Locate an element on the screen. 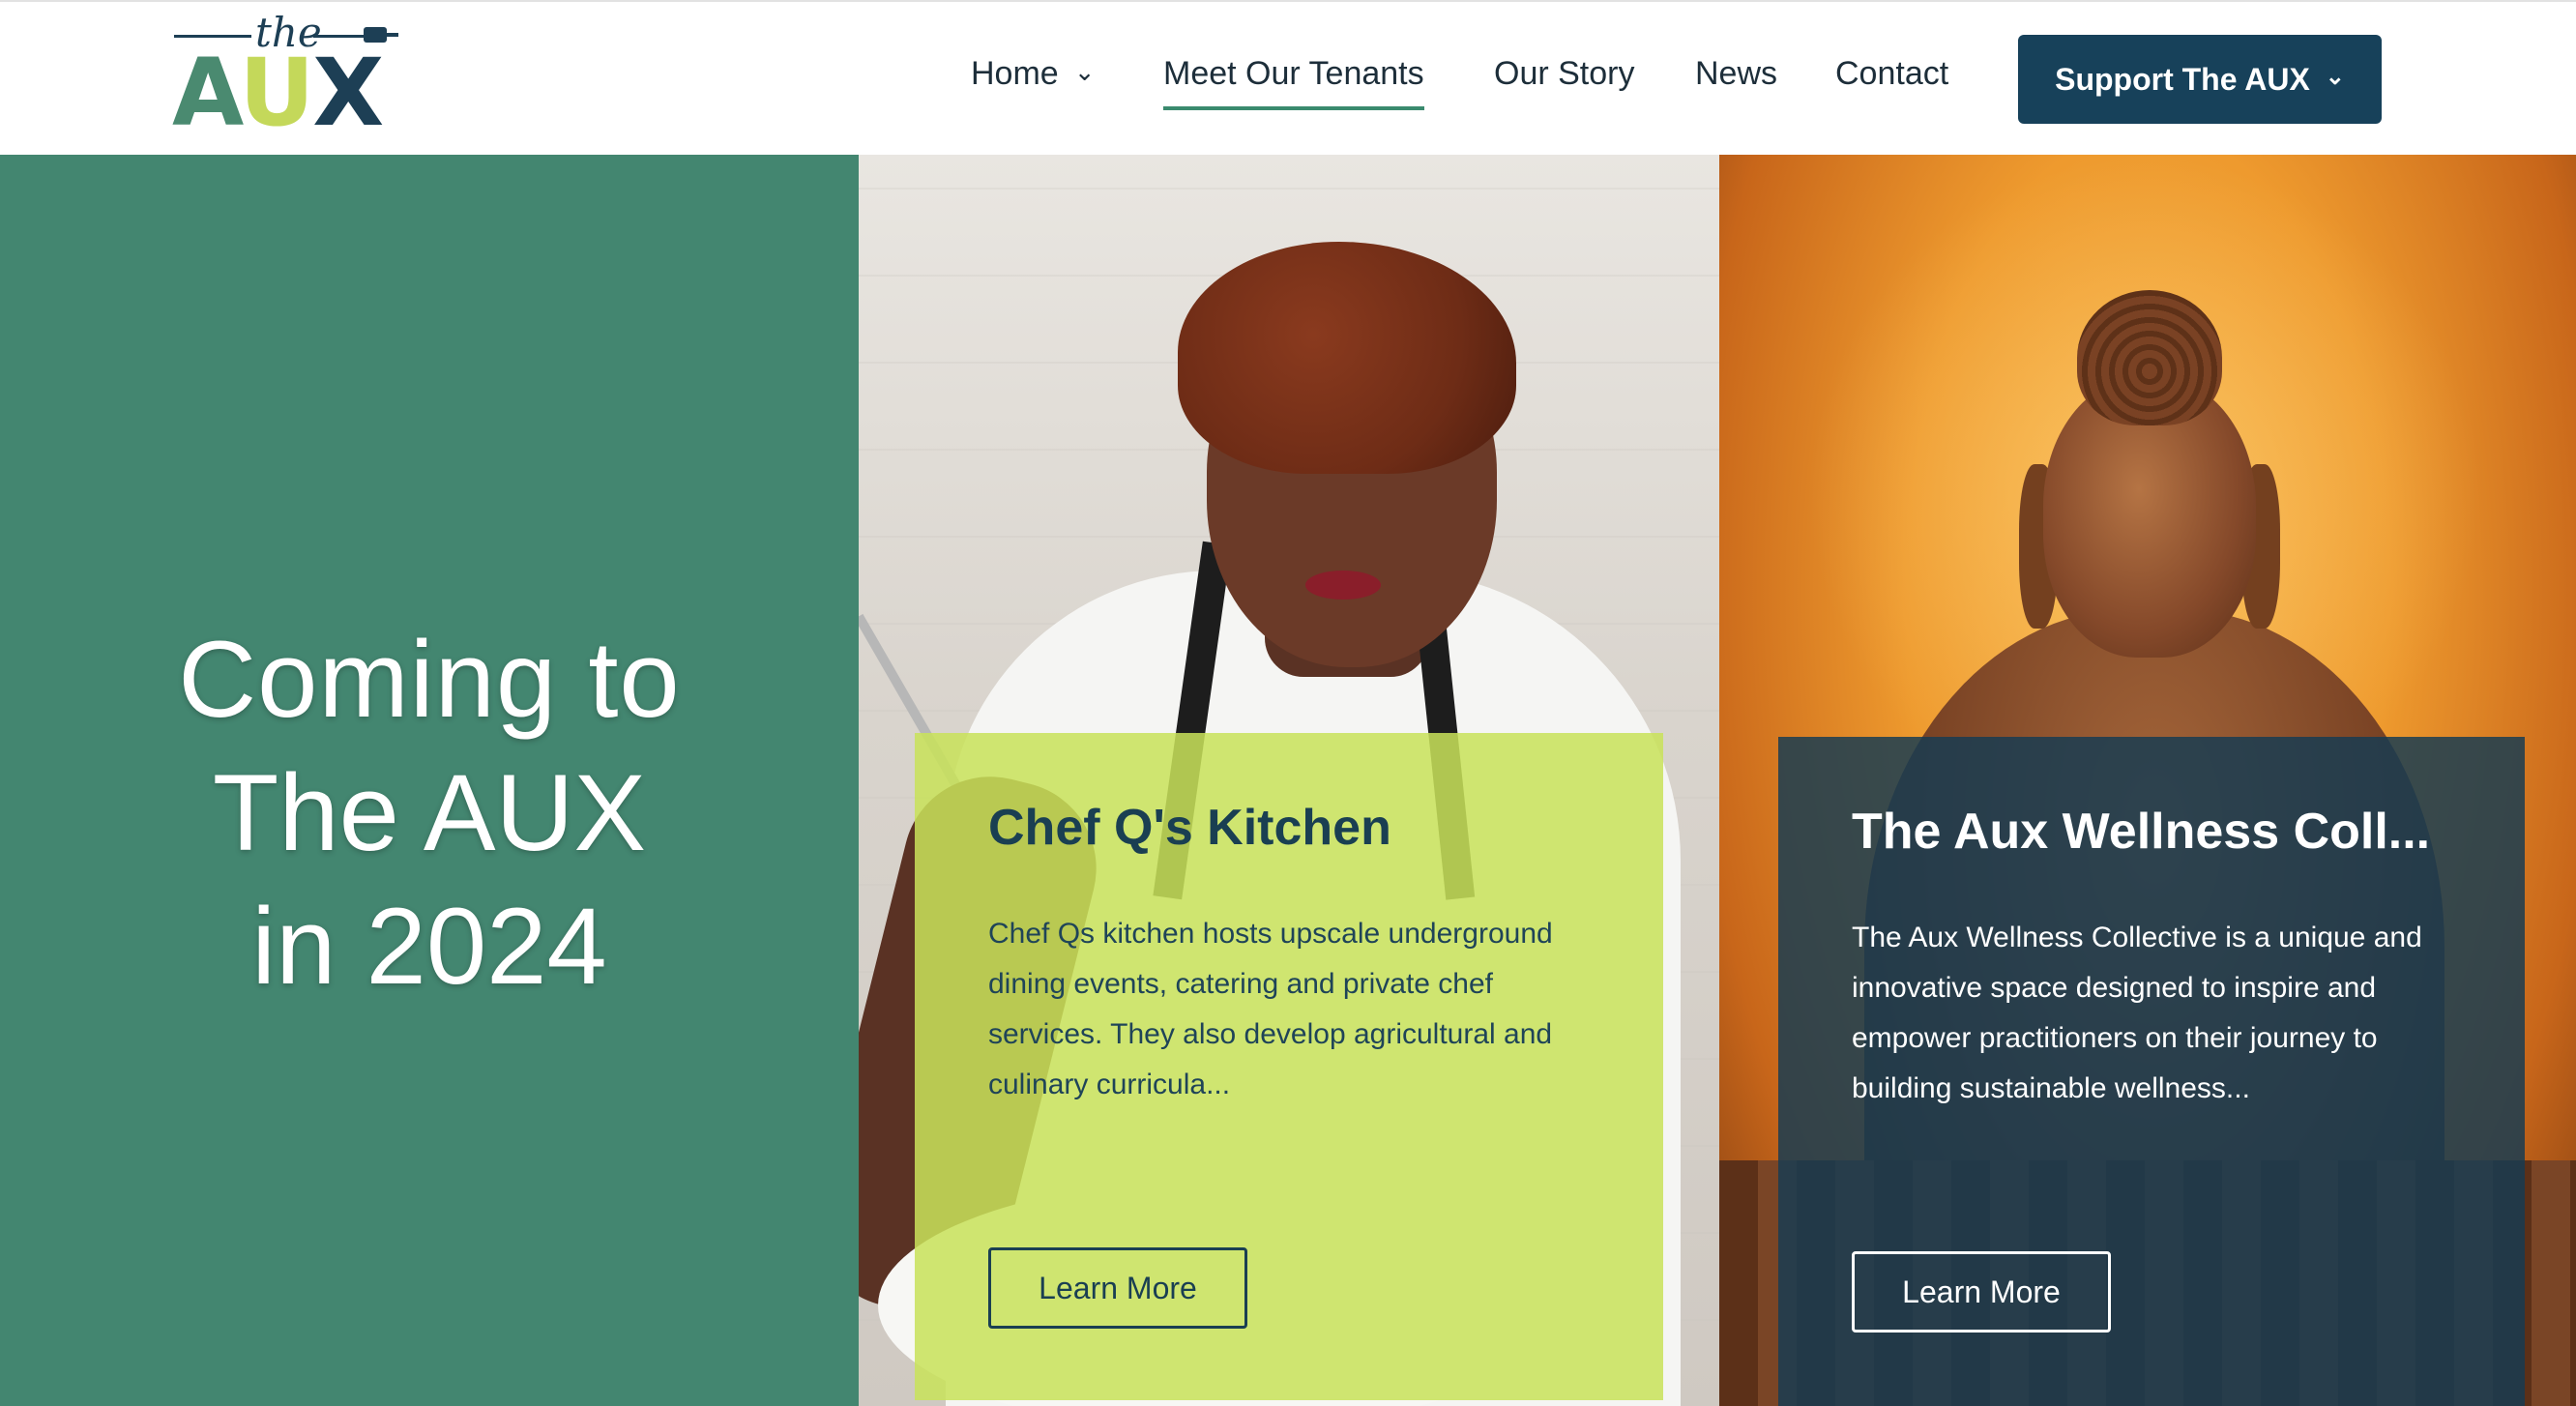 Image resolution: width=2576 pixels, height=1406 pixels. hero-line-3: in 2024 is located at coordinates (429, 946).